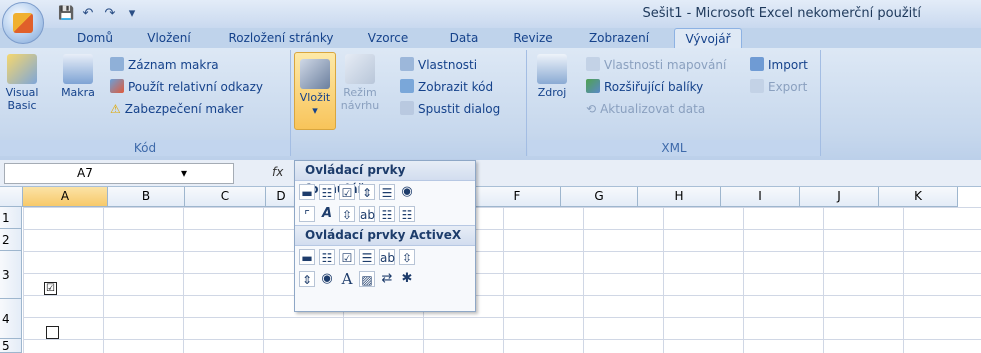 The height and width of the screenshot is (353, 981). Describe the element at coordinates (11, 319) in the screenshot. I see `row-header: 4` at that location.